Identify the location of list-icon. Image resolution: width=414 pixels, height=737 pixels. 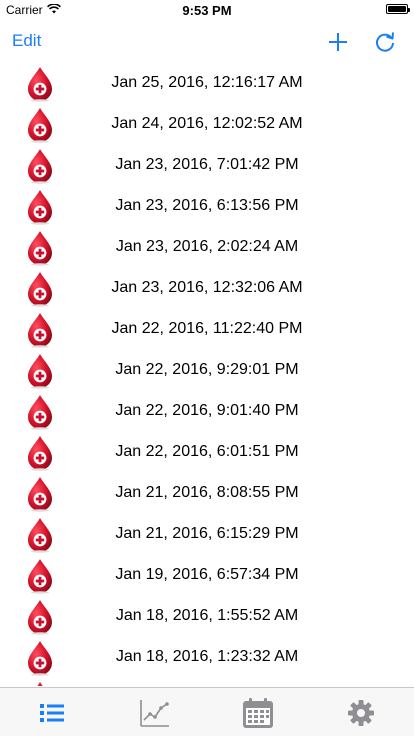
(51, 712).